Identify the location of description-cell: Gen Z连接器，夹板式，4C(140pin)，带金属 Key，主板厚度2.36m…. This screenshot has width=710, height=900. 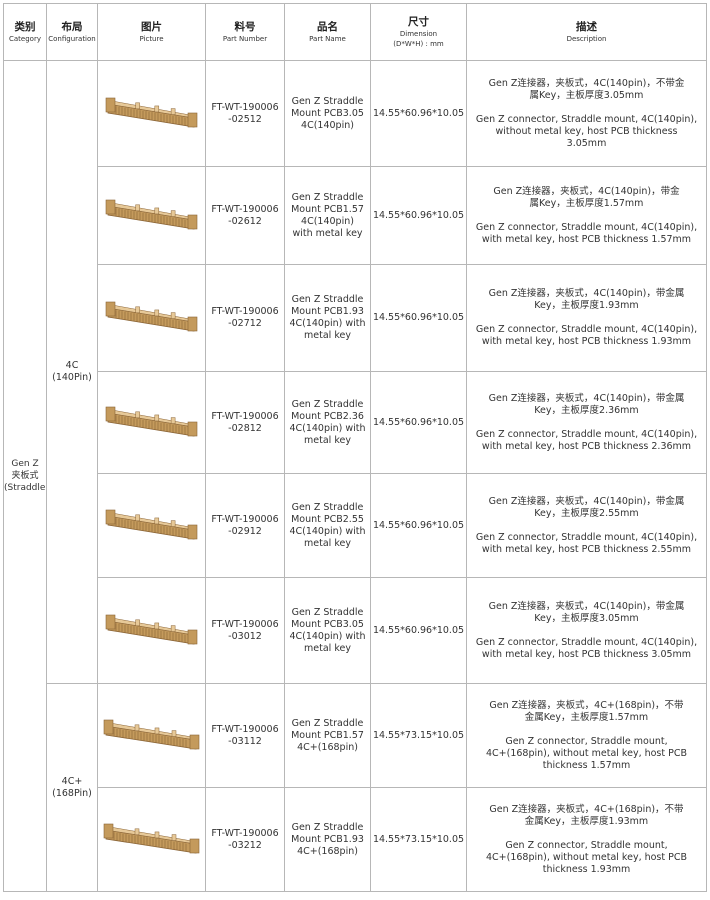
(586, 422).